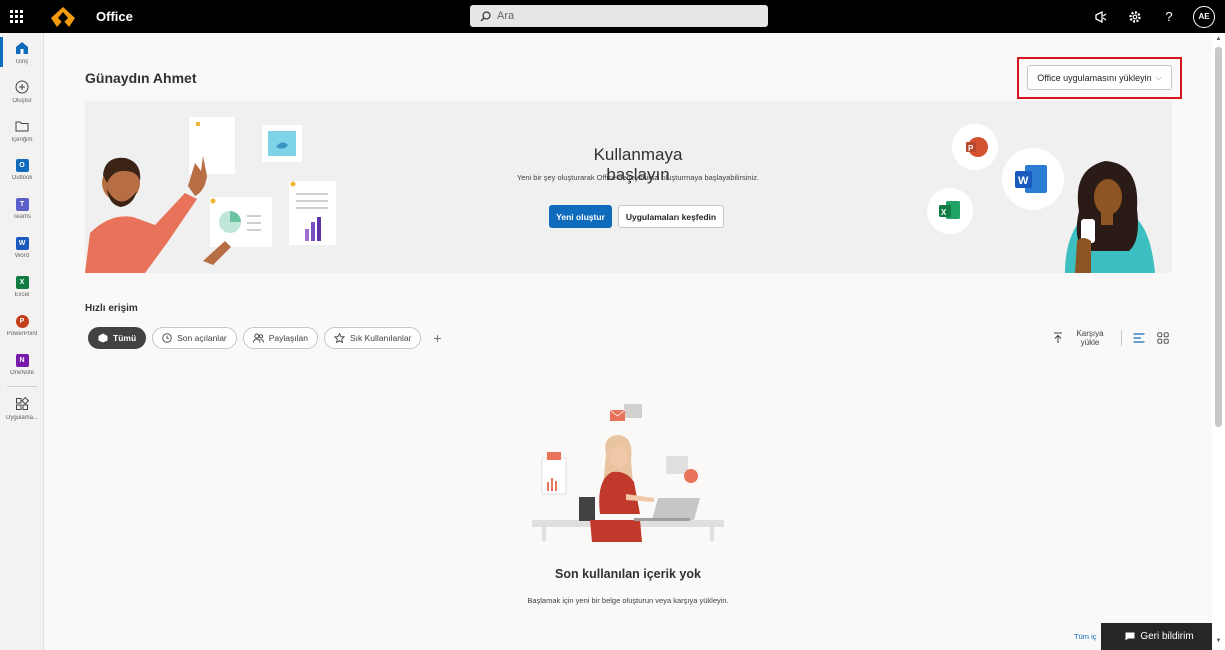 The width and height of the screenshot is (1225, 650). I want to click on megaphone-icon, so click(1101, 16).